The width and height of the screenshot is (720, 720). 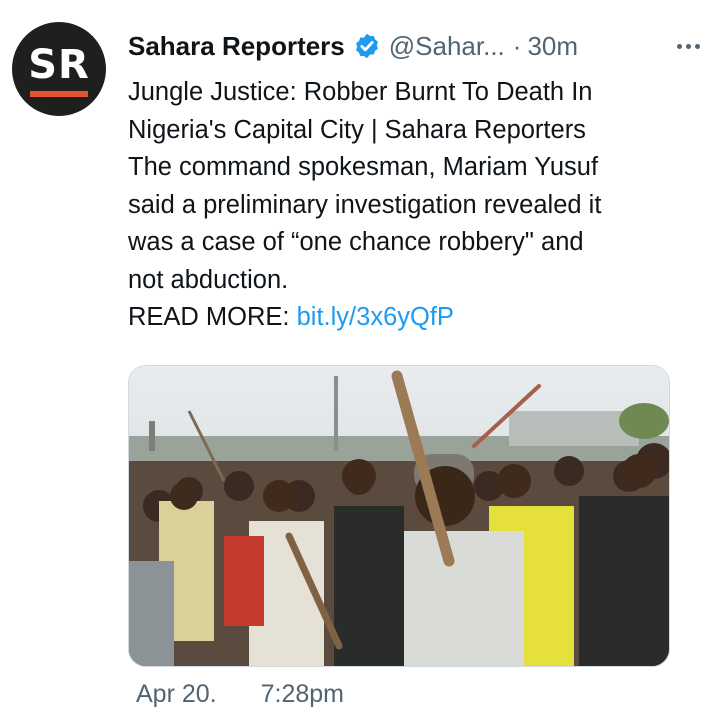 What do you see at coordinates (236, 46) in the screenshot?
I see `account-name: Sahara Reporters` at bounding box center [236, 46].